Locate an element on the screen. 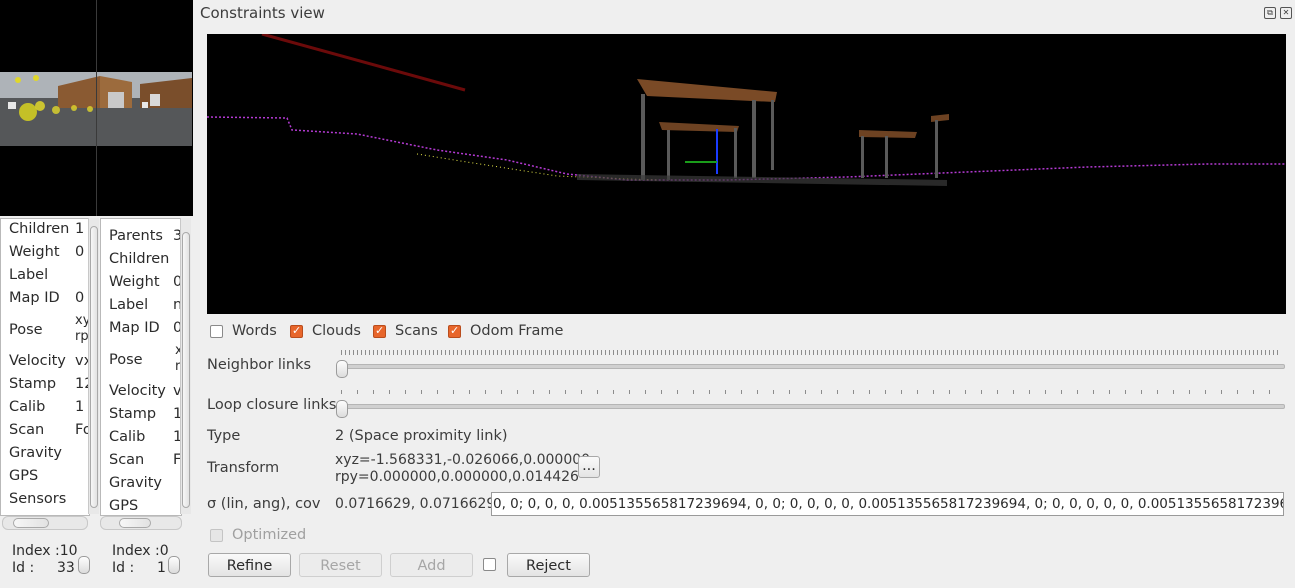 The image size is (1295, 588). odom-frame-label: Odom Frame is located at coordinates (517, 331).